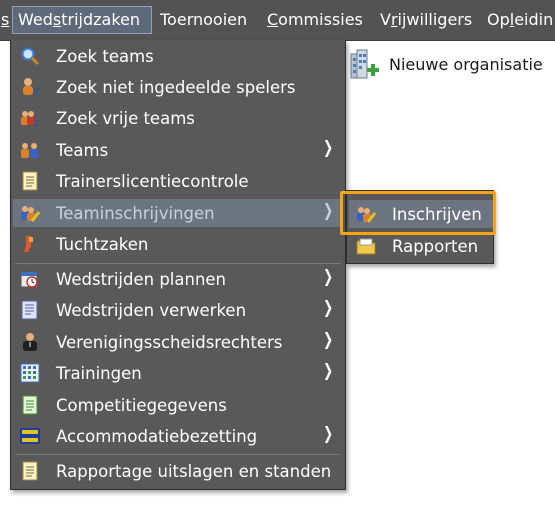 Image resolution: width=555 pixels, height=508 pixels. What do you see at coordinates (178, 118) in the screenshot?
I see `menu-item-zoek-vrije-teams: ? Zoek vrije teams` at bounding box center [178, 118].